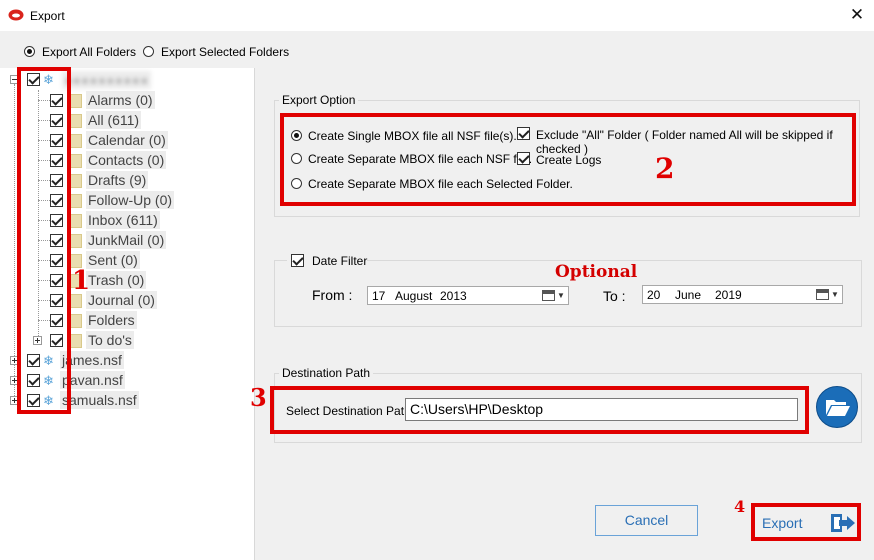 The height and width of the screenshot is (560, 874). I want to click on annotation-number-4: 4, so click(740, 506).